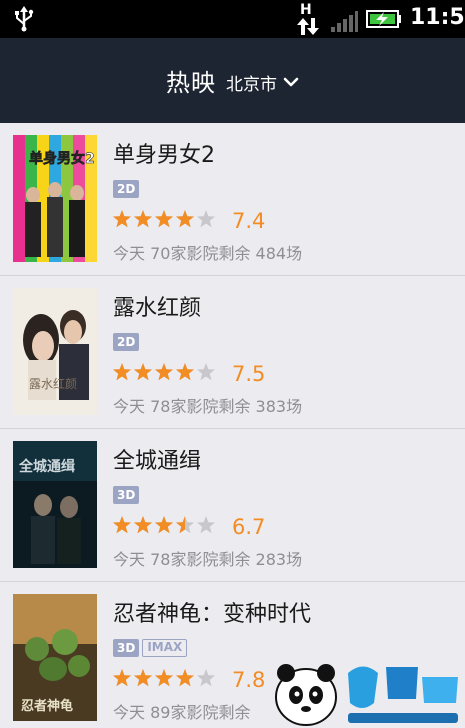  Describe the element at coordinates (157, 461) in the screenshot. I see `movie-title: 全城通缉` at that location.